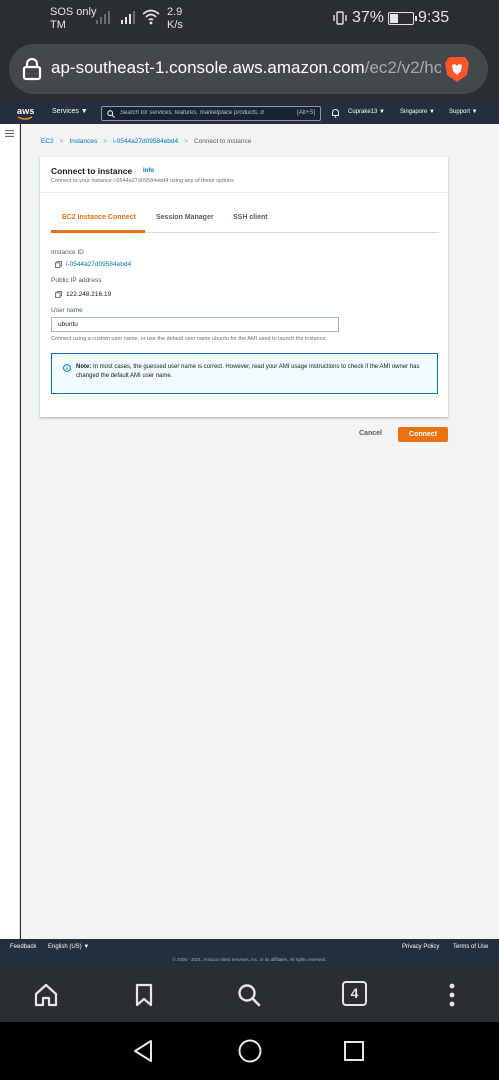 This screenshot has width=499, height=1080. I want to click on feedback-link: Feedback, so click(23, 947).